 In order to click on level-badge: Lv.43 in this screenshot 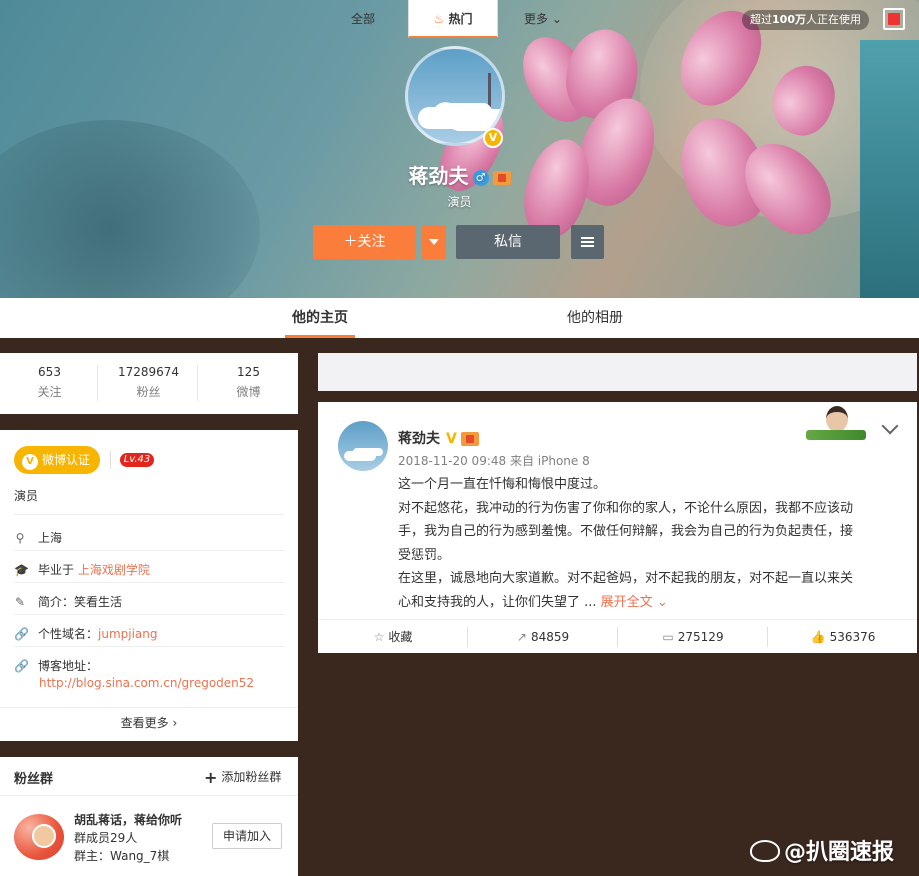, I will do `click(137, 460)`.